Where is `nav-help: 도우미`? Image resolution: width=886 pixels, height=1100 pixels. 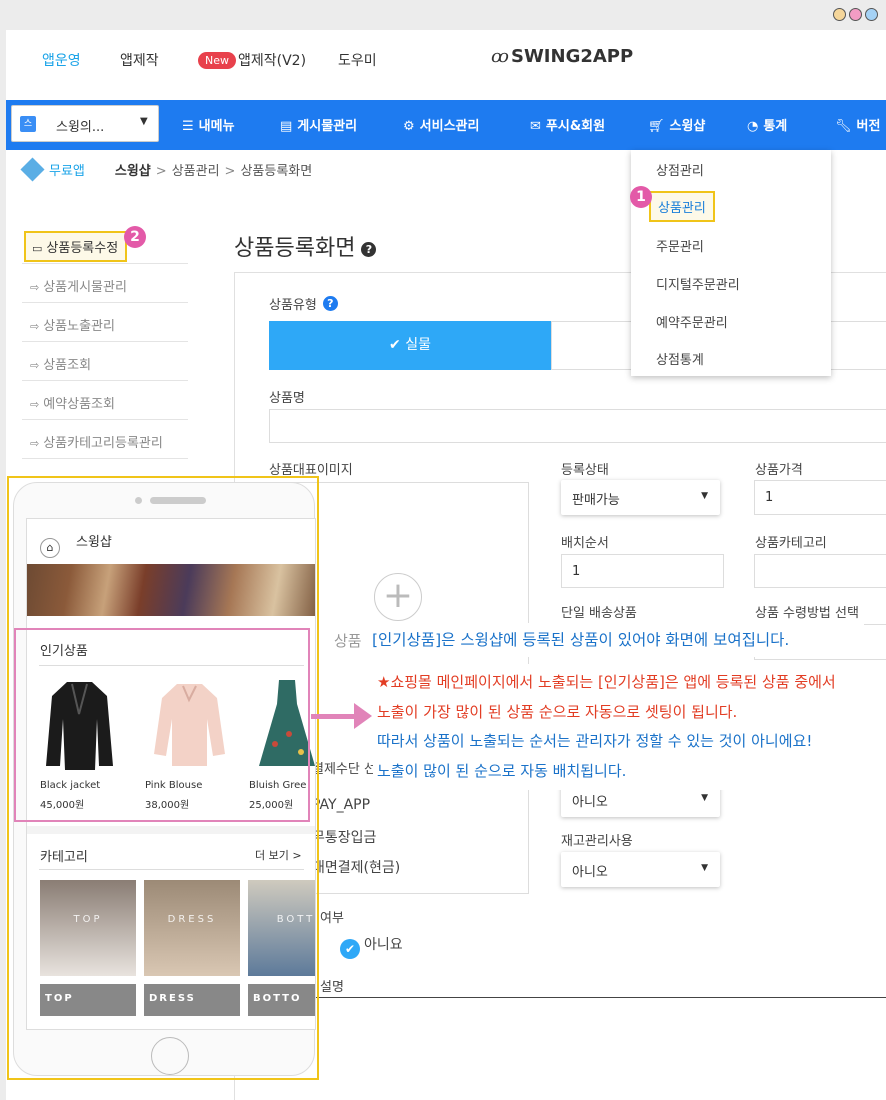 nav-help: 도우미 is located at coordinates (357, 60).